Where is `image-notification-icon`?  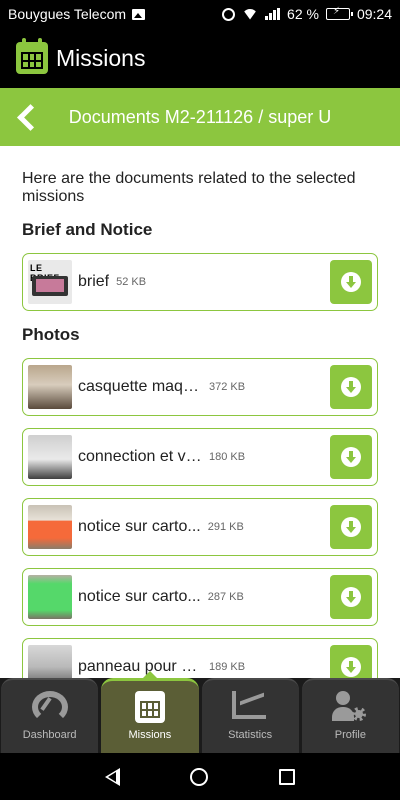
image-notification-icon is located at coordinates (139, 14).